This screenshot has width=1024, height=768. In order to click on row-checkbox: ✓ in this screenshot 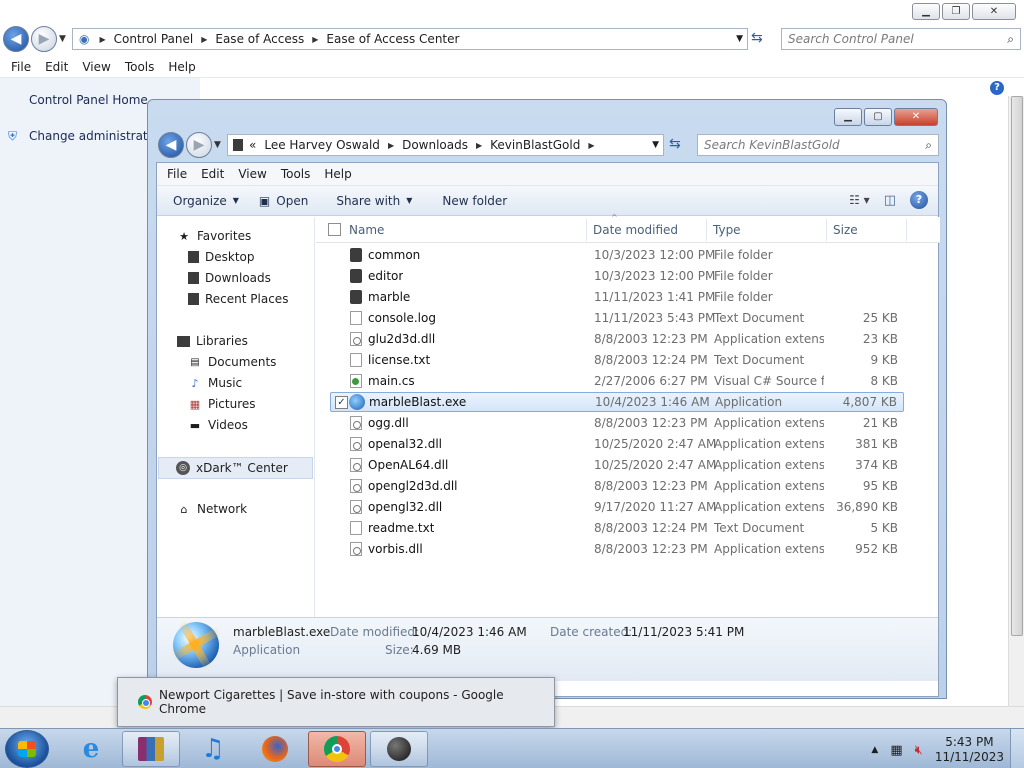, I will do `click(341, 402)`.